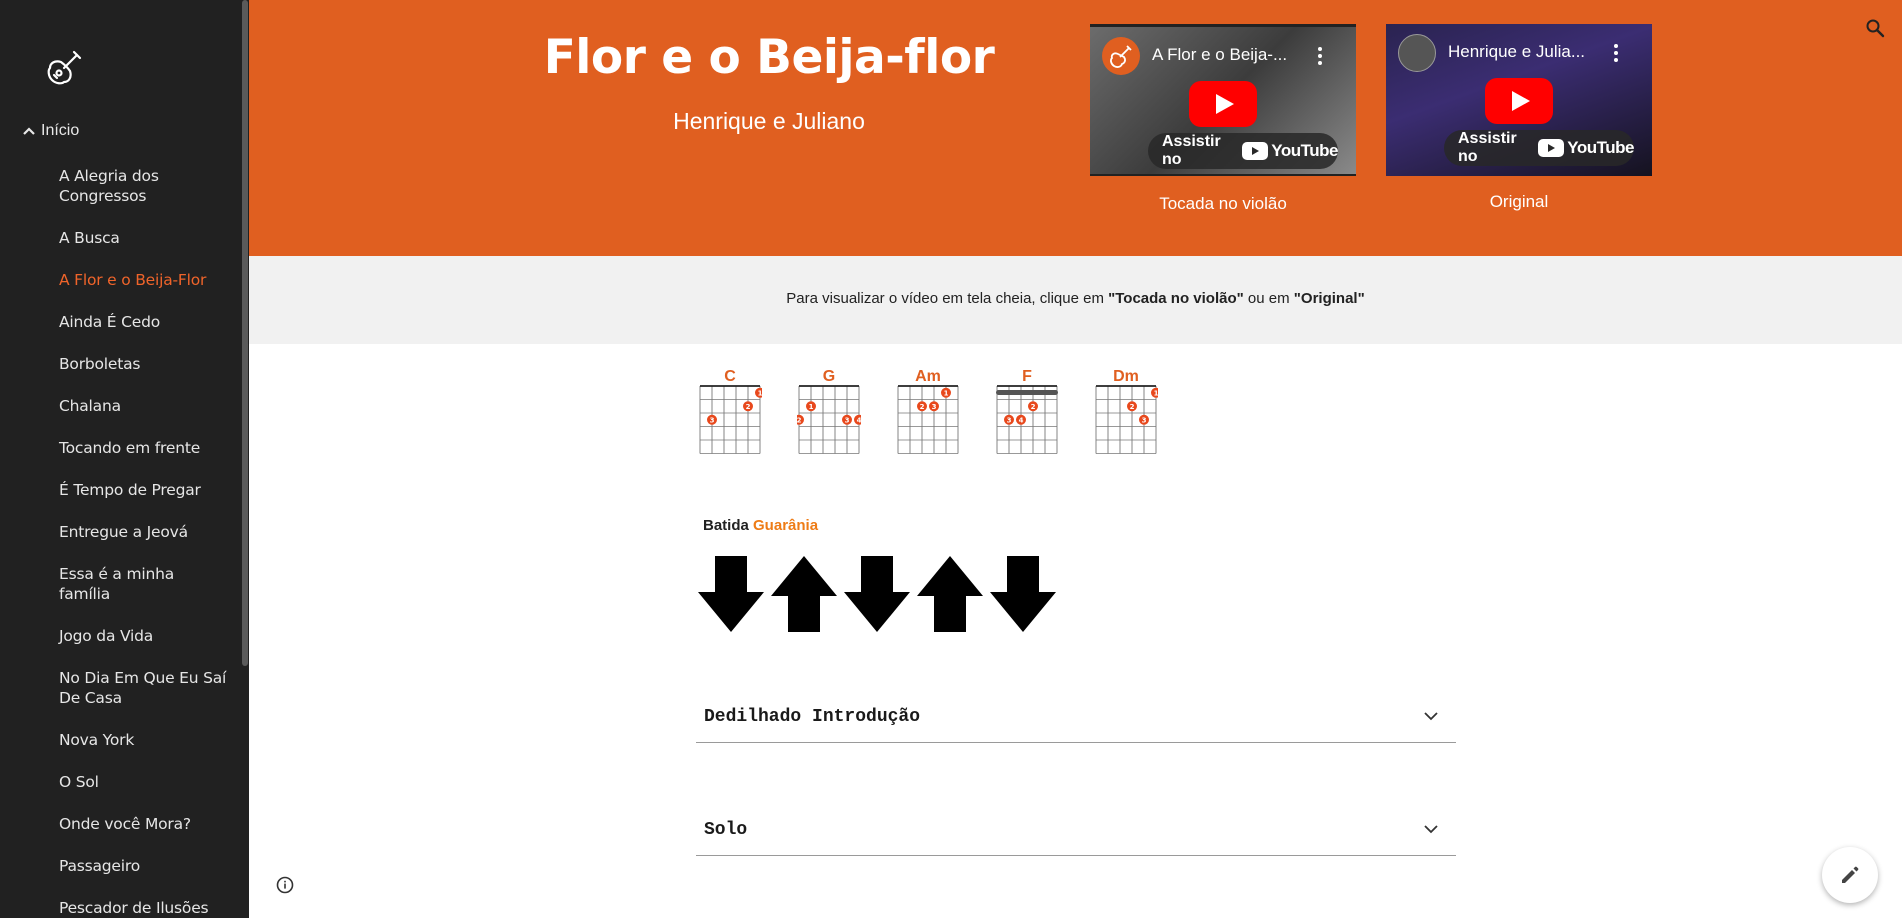 Image resolution: width=1902 pixels, height=918 pixels. I want to click on pencil-icon, so click(1850, 874).